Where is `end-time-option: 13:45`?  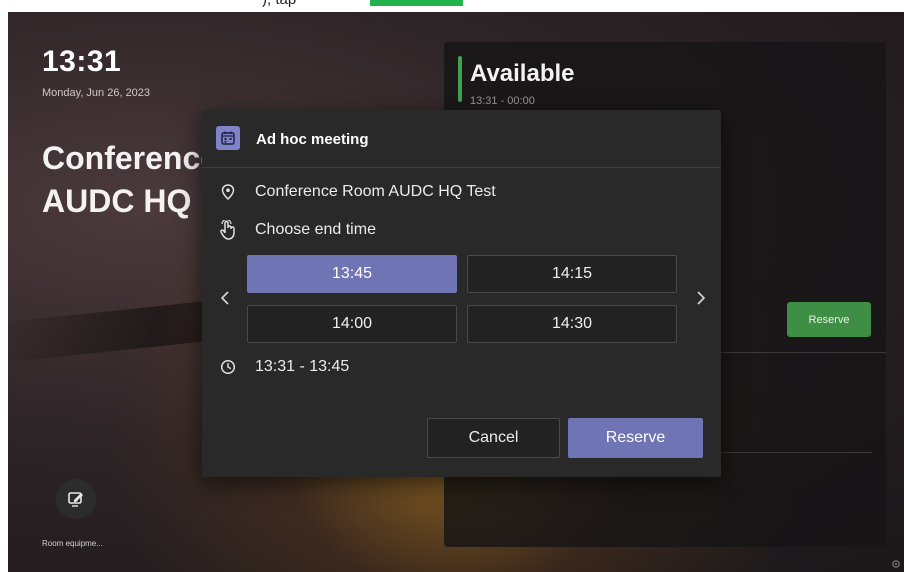 end-time-option: 13:45 is located at coordinates (352, 274).